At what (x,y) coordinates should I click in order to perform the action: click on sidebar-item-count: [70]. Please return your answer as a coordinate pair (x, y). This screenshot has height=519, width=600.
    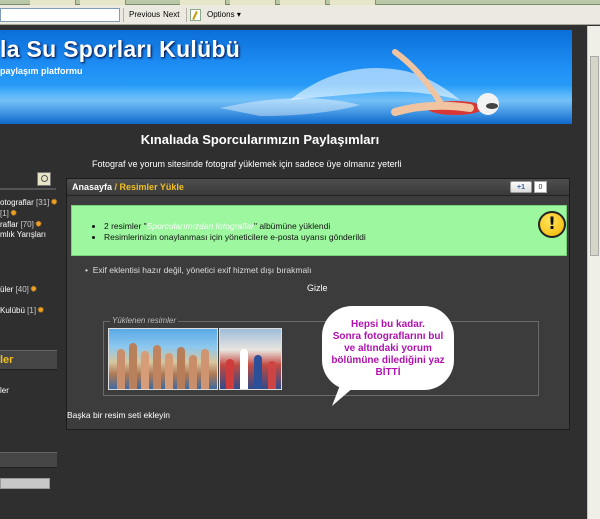
    Looking at the image, I should click on (27, 224).